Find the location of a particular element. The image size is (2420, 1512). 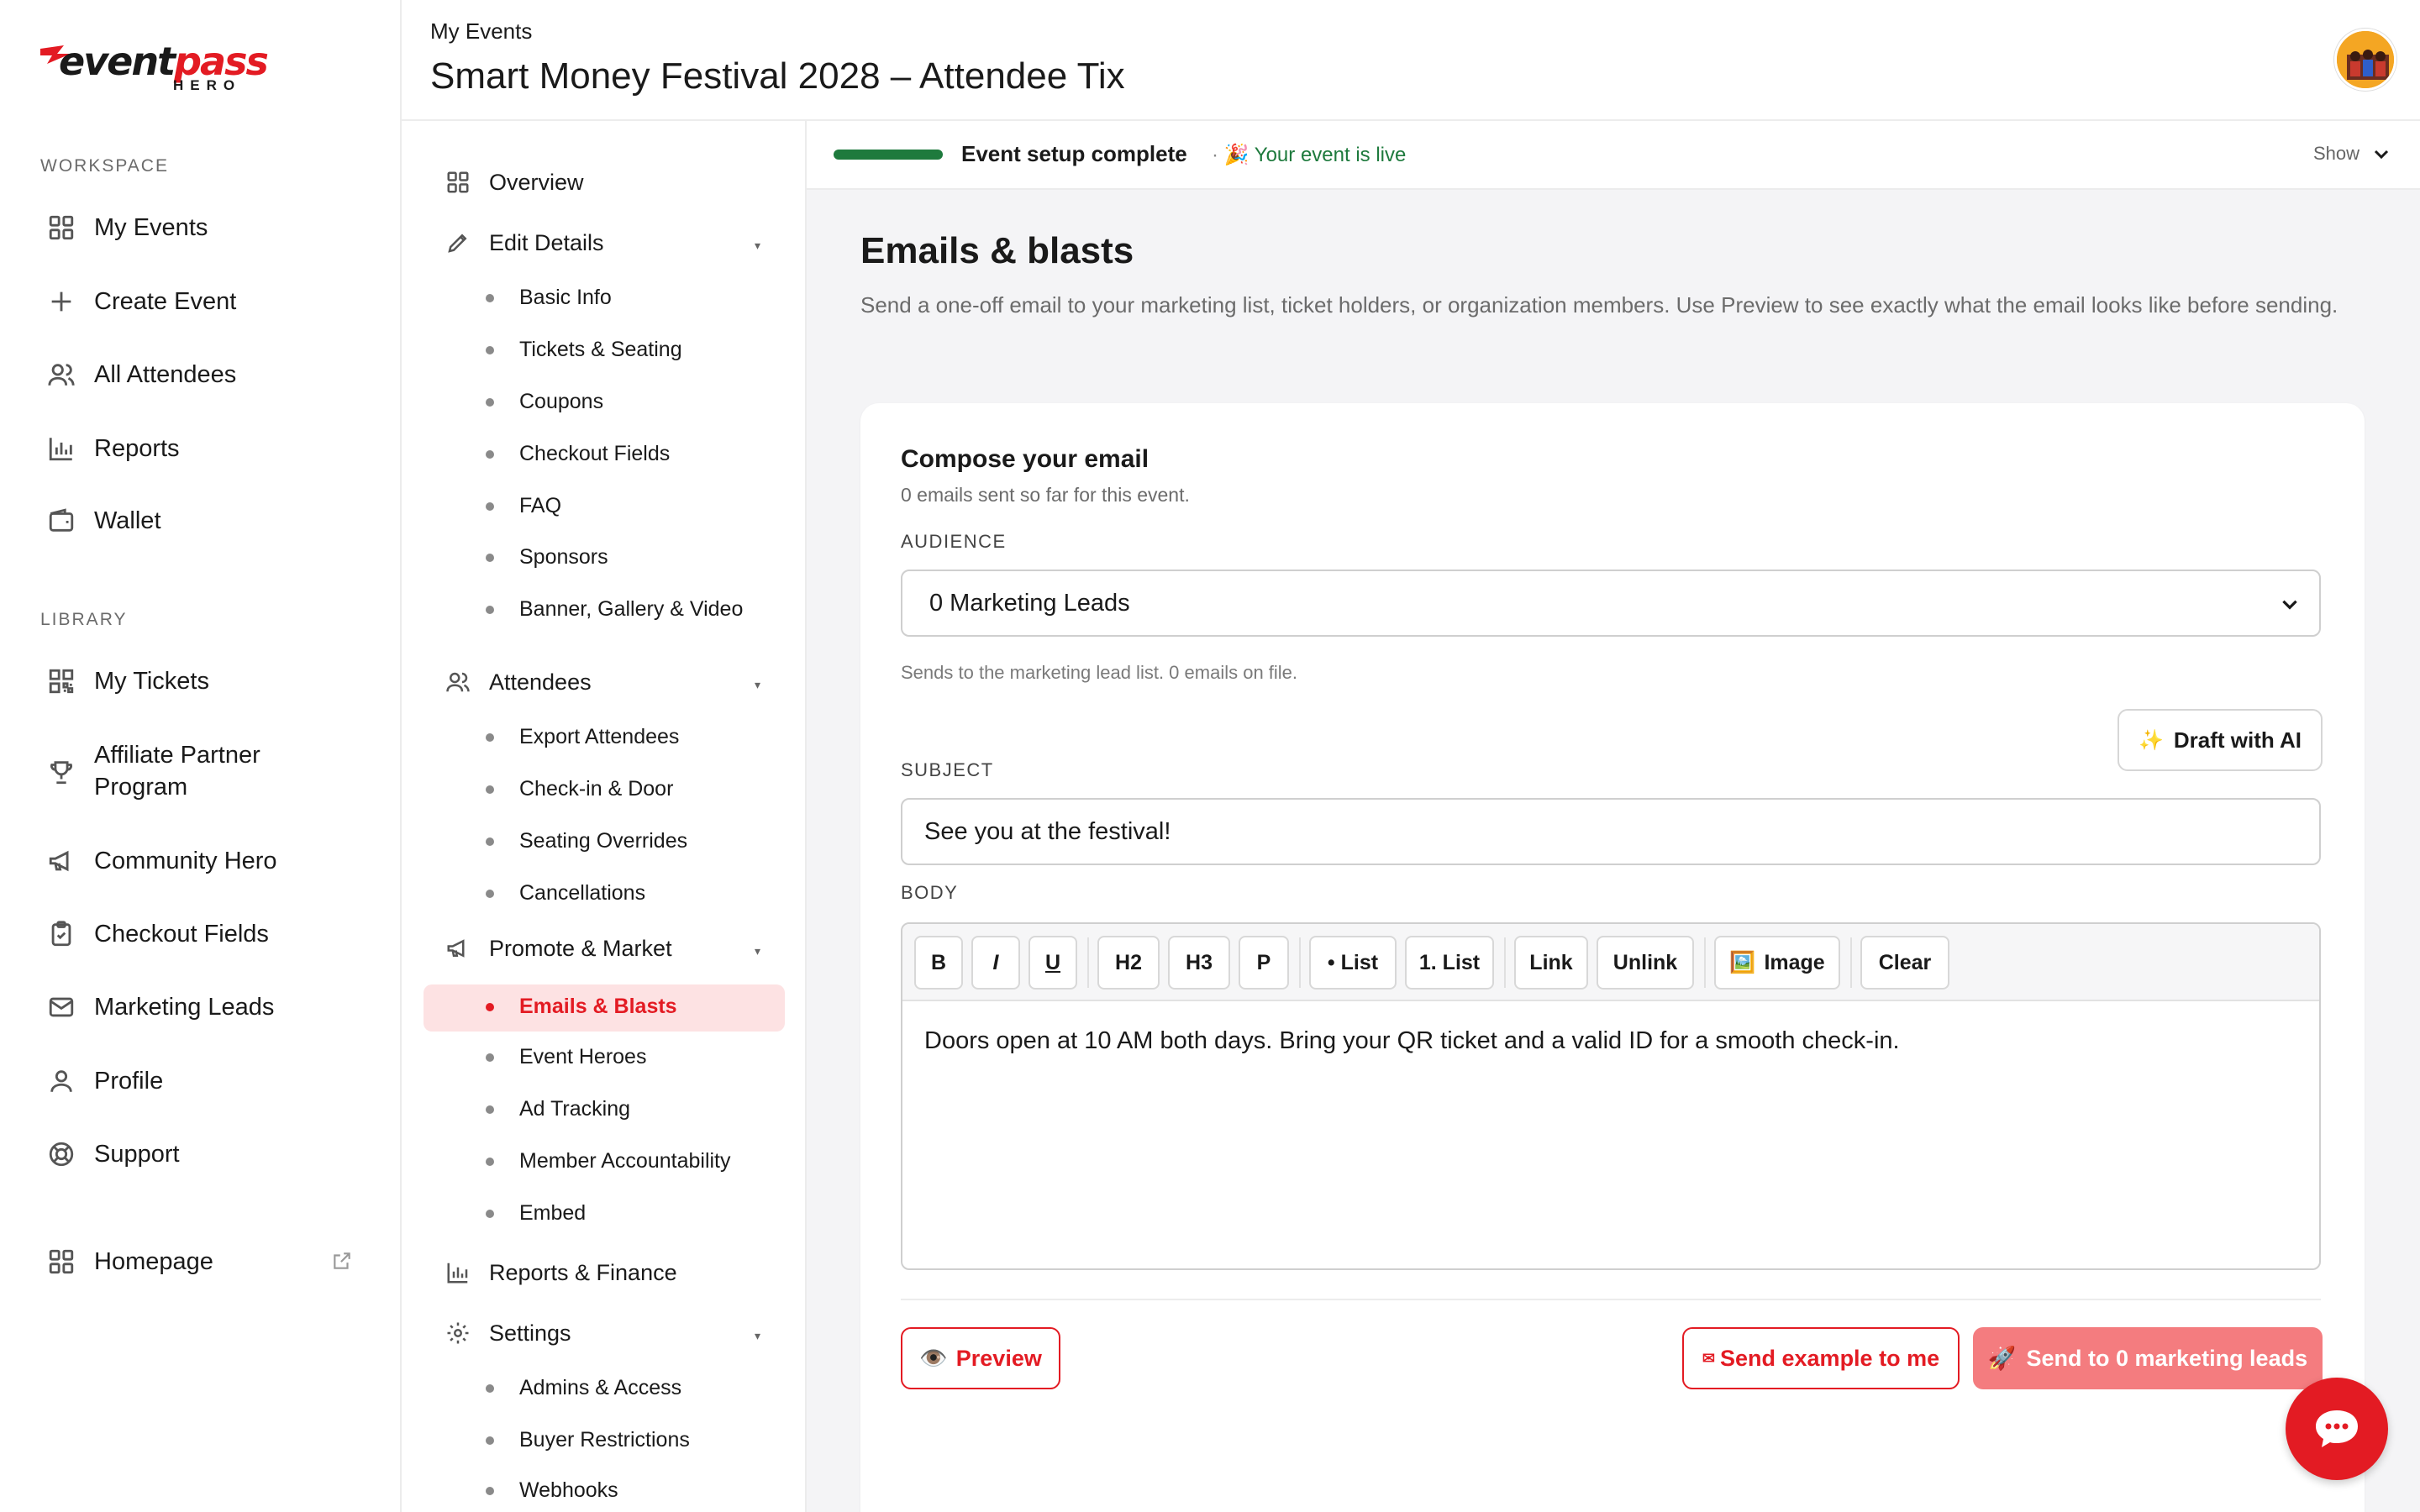

sidebar-item-reports: Reports is located at coordinates (113, 449).